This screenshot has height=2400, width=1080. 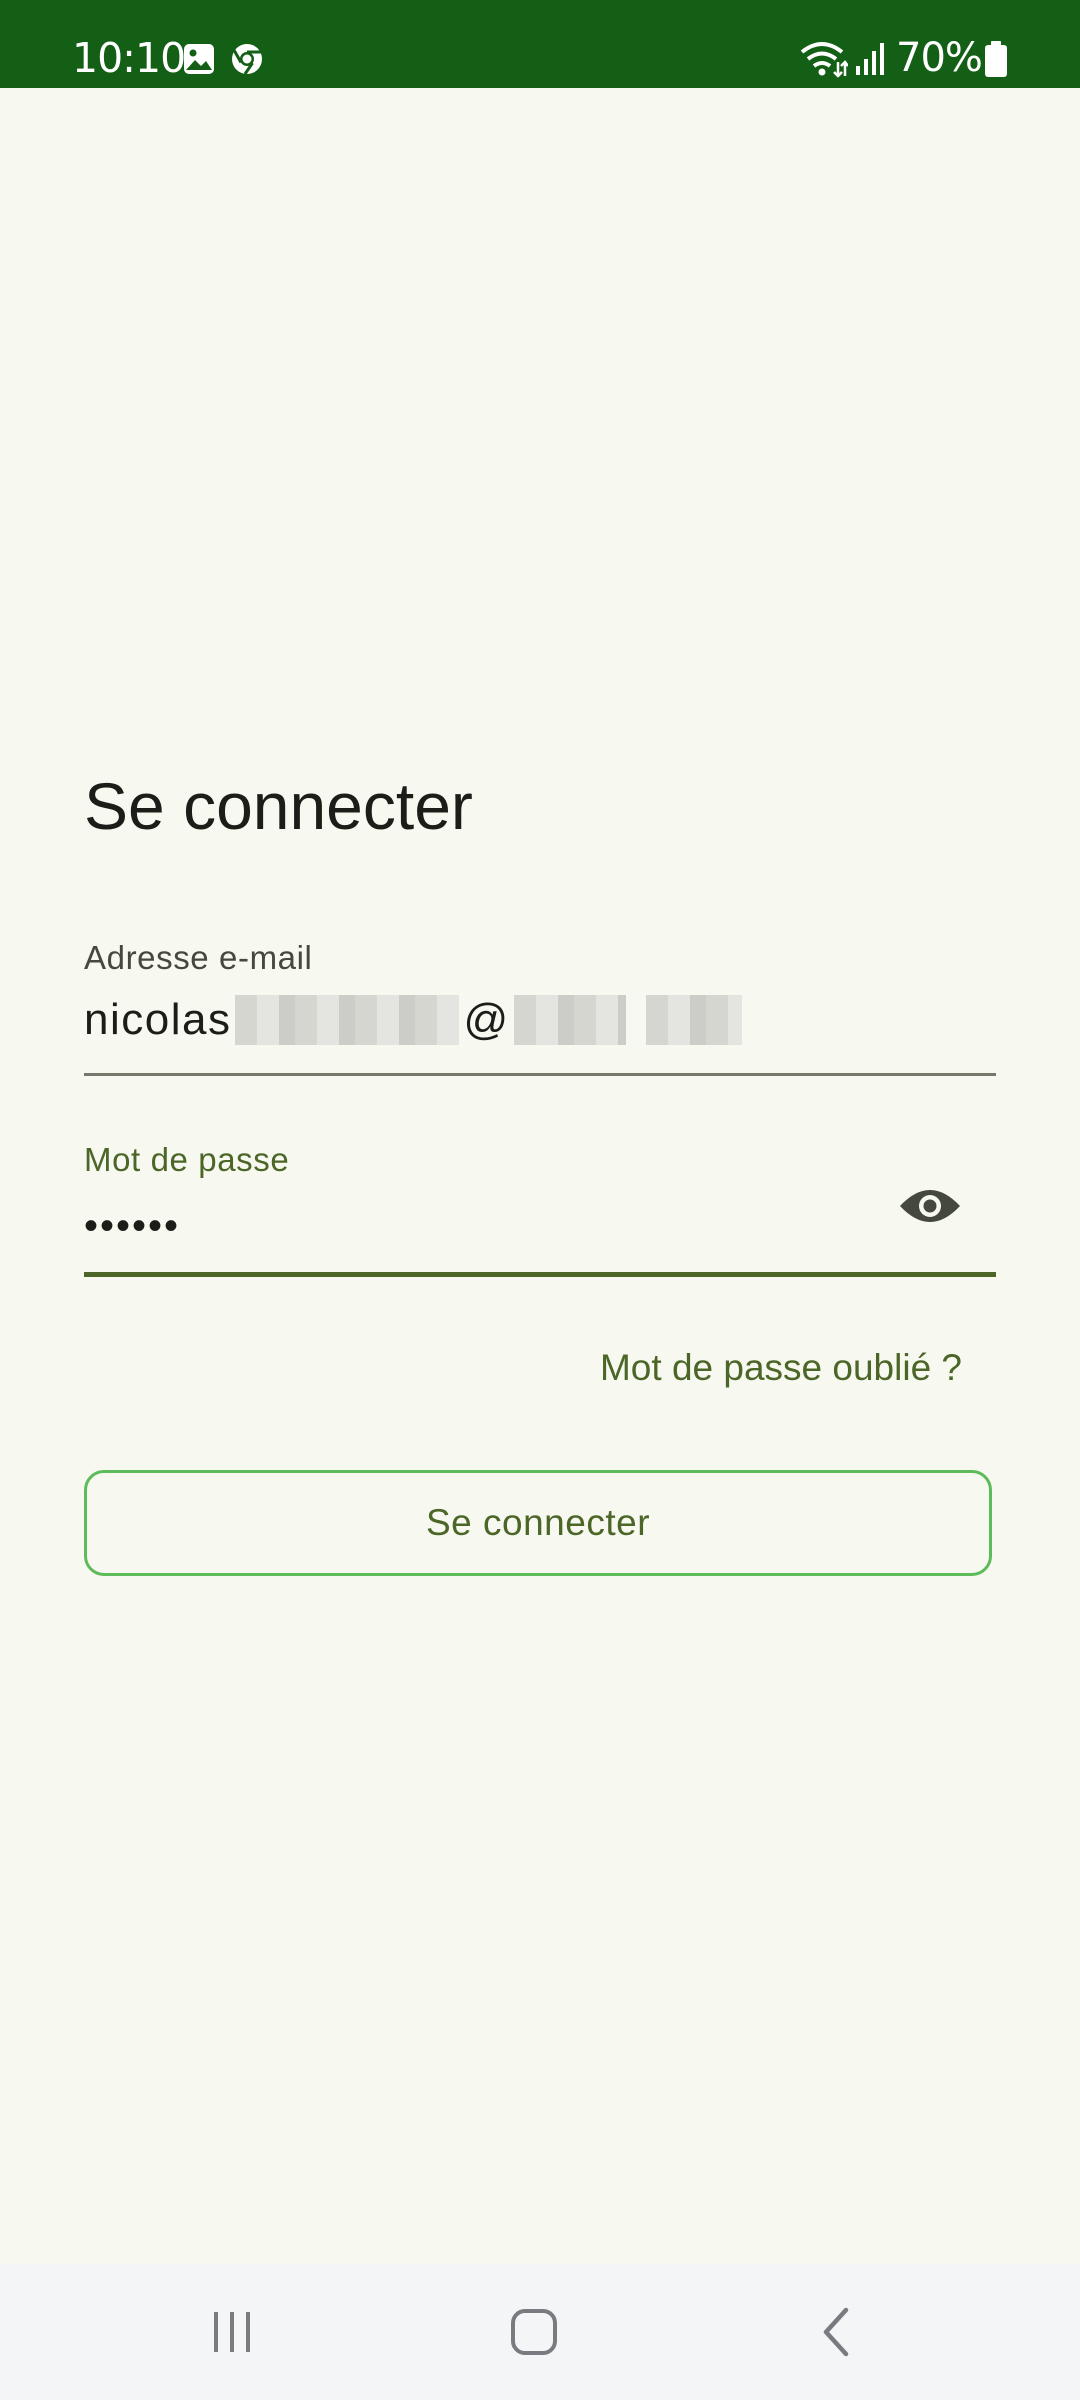 What do you see at coordinates (538, 1523) in the screenshot?
I see `login-button: Se connecter` at bounding box center [538, 1523].